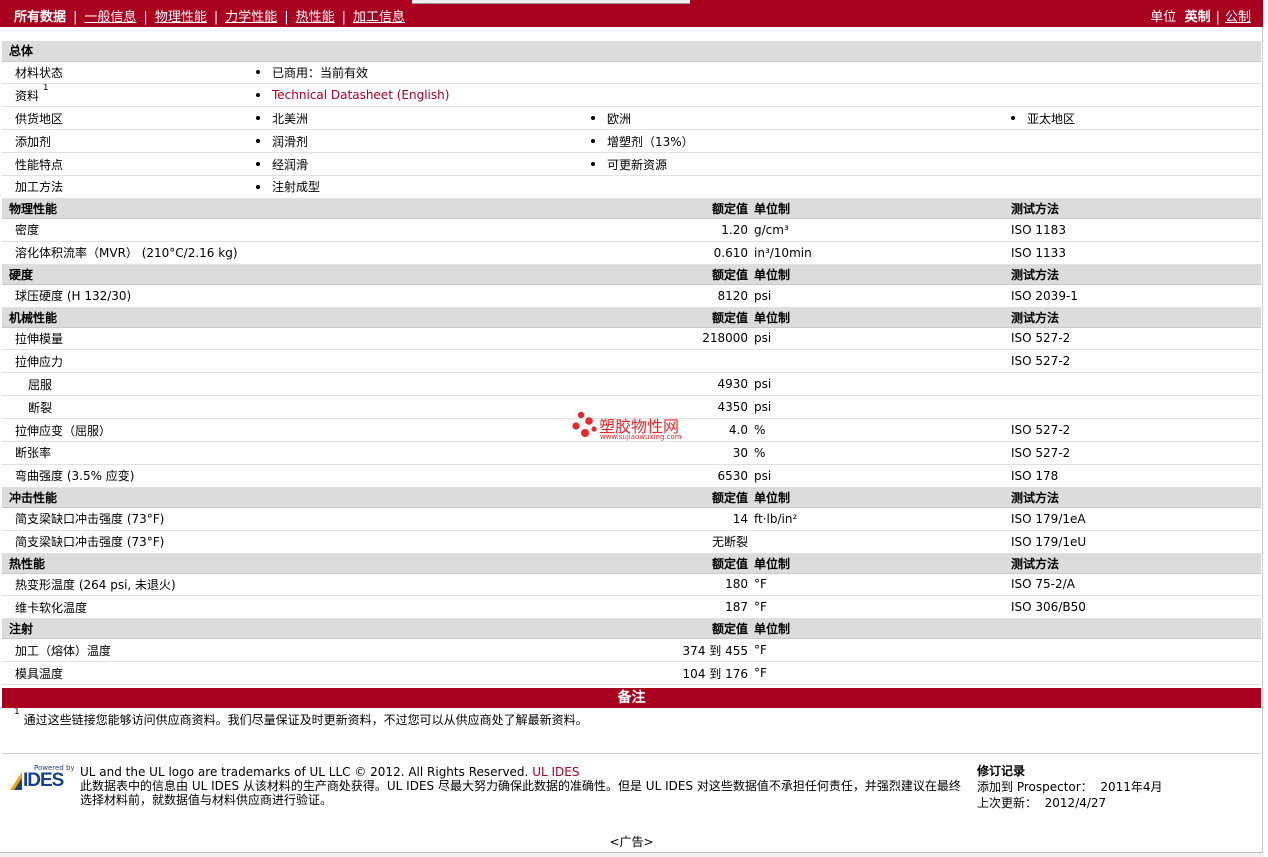  I want to click on table-row: 维卡软化温度 187 °F ISO 306/B50, so click(631, 607).